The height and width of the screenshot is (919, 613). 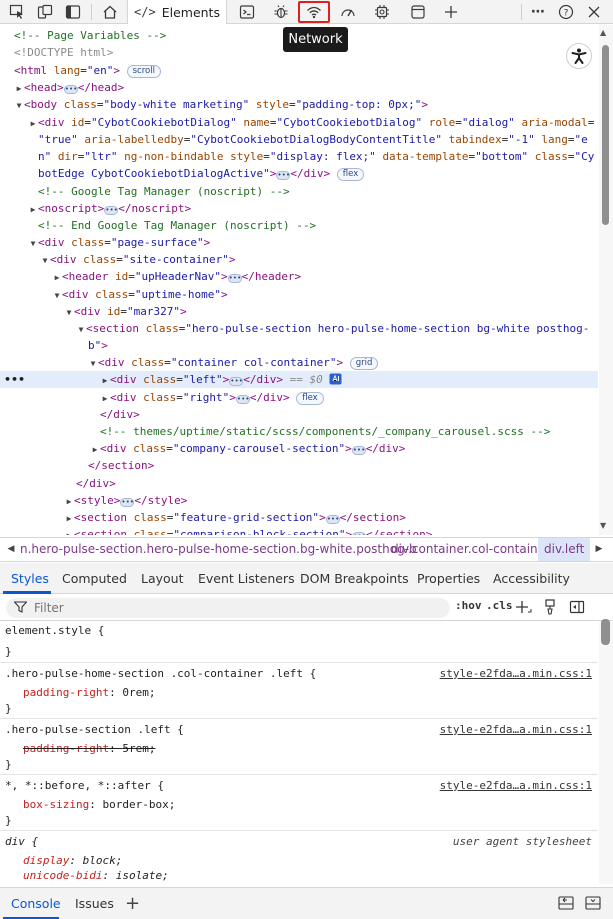 I want to click on tab-dom-breakpoints: DOM Breakpoints, so click(x=354, y=578).